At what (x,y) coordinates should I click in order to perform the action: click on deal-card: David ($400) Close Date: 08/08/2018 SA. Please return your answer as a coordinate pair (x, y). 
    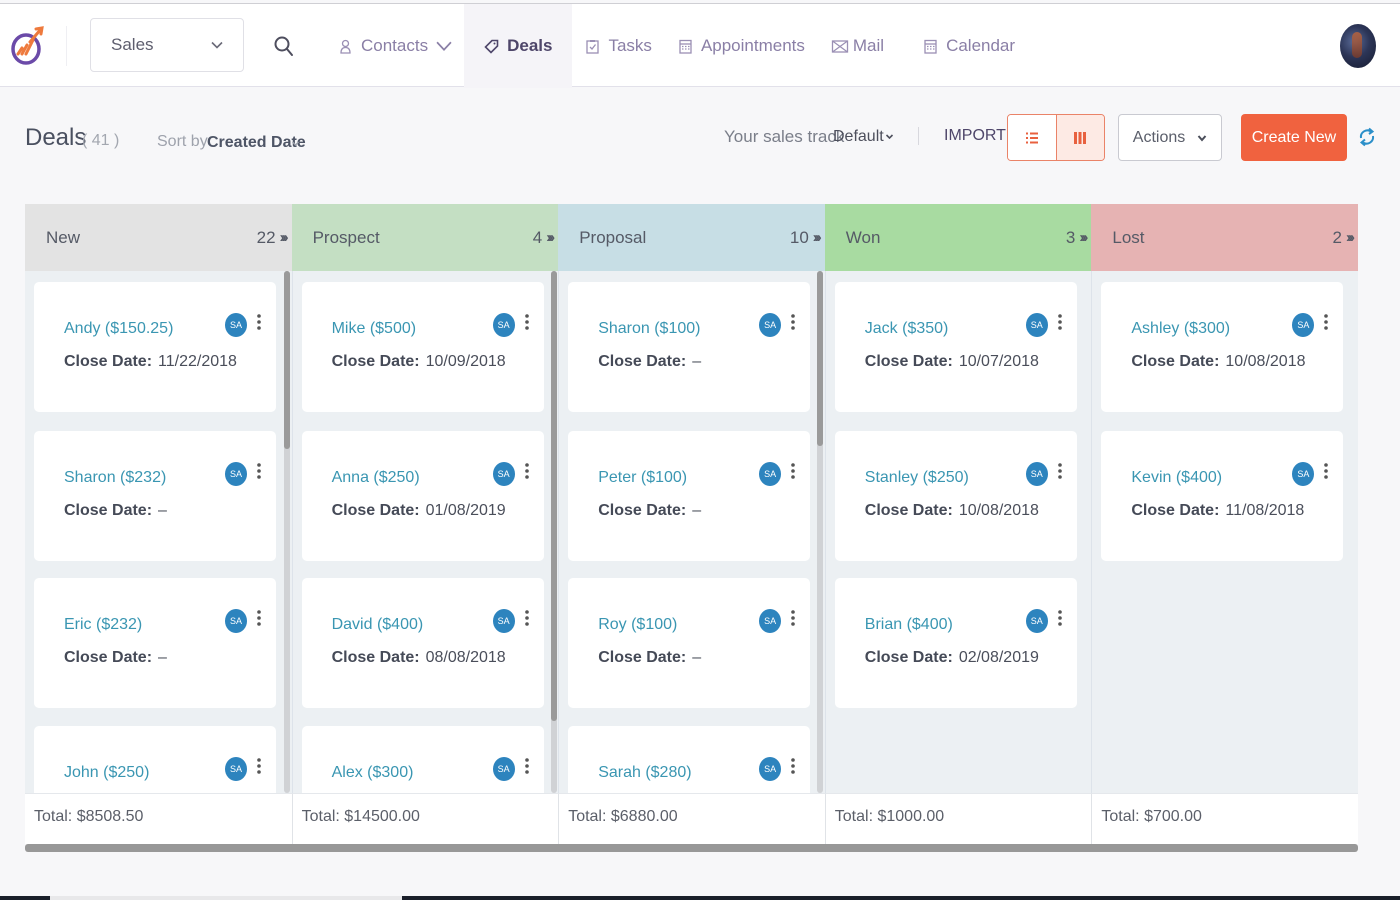
    Looking at the image, I should click on (422, 643).